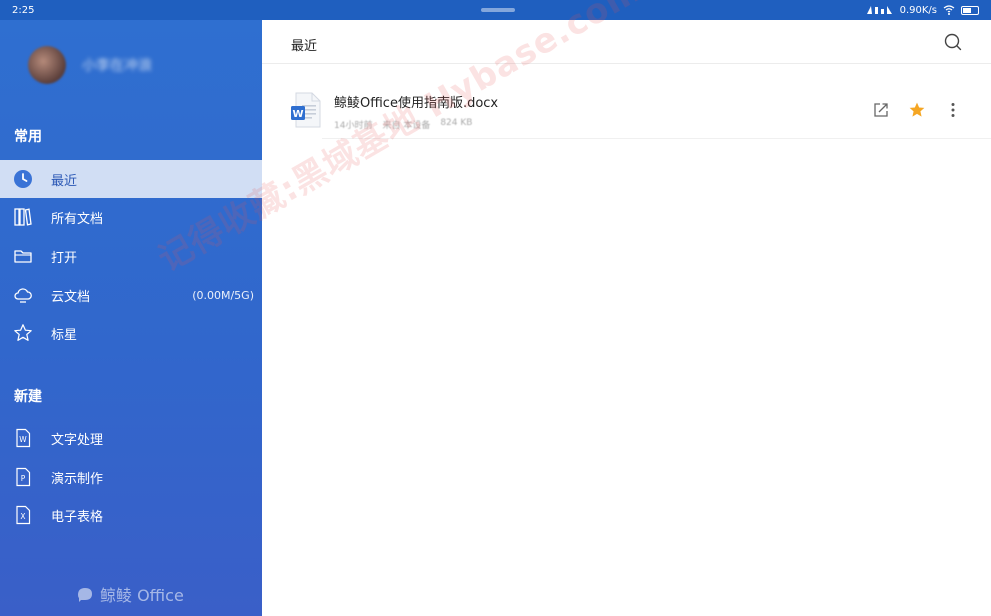 Image resolution: width=991 pixels, height=616 pixels. I want to click on user-profile: 小李在冲浪, so click(90, 65).